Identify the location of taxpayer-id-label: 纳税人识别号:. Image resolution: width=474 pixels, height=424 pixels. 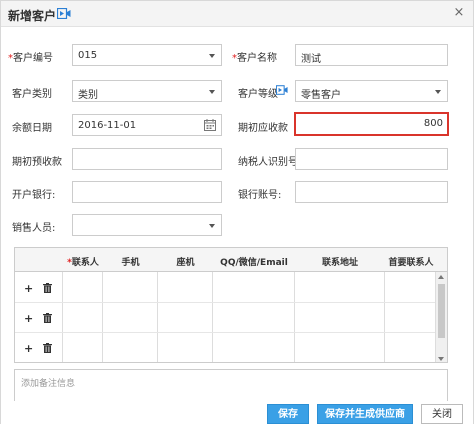
(270, 162).